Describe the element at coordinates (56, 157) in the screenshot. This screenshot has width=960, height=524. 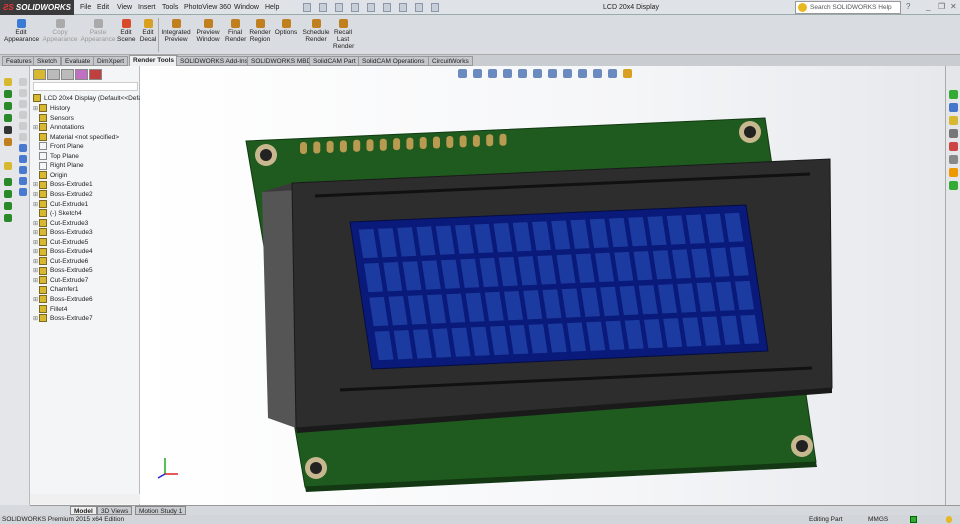
I see `tree-item: Top Plane` at that location.